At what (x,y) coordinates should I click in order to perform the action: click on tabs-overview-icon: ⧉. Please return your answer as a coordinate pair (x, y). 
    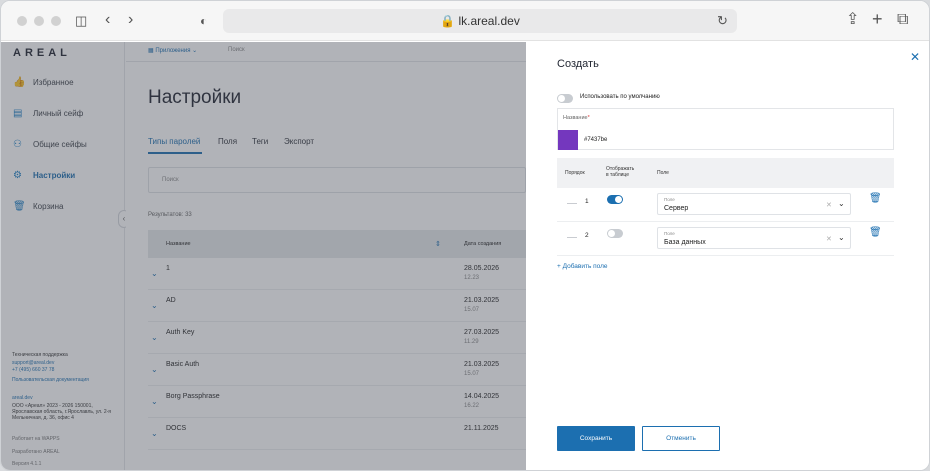
    Looking at the image, I should click on (902, 20).